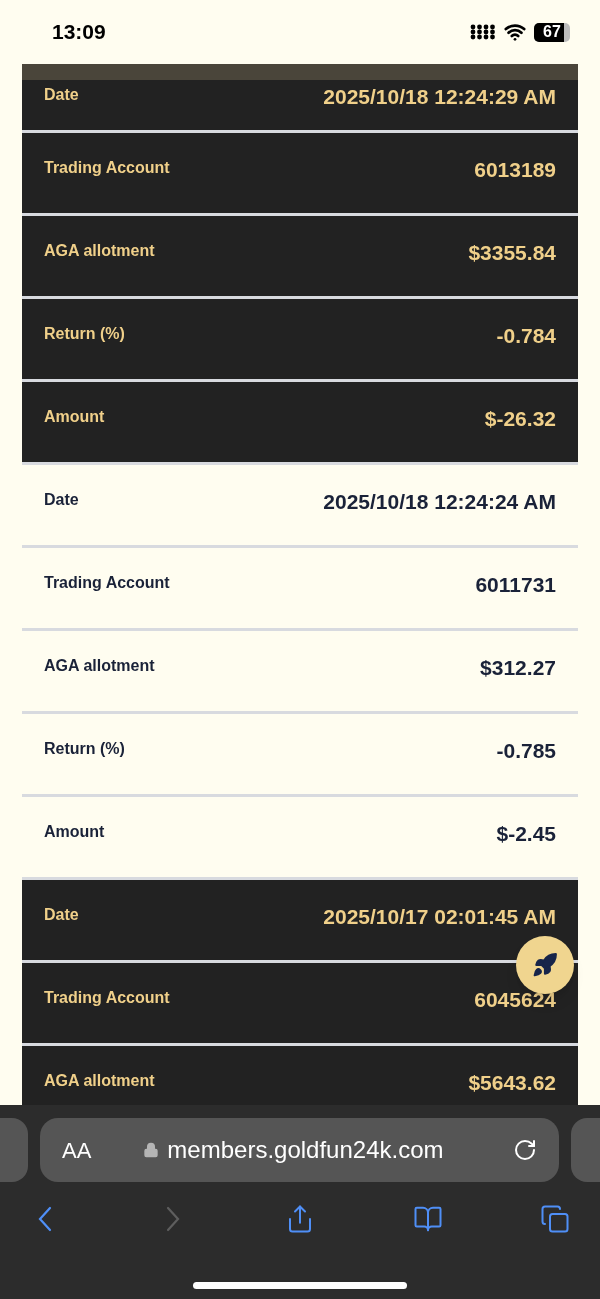  What do you see at coordinates (79, 32) in the screenshot?
I see `status-time: 13:09` at bounding box center [79, 32].